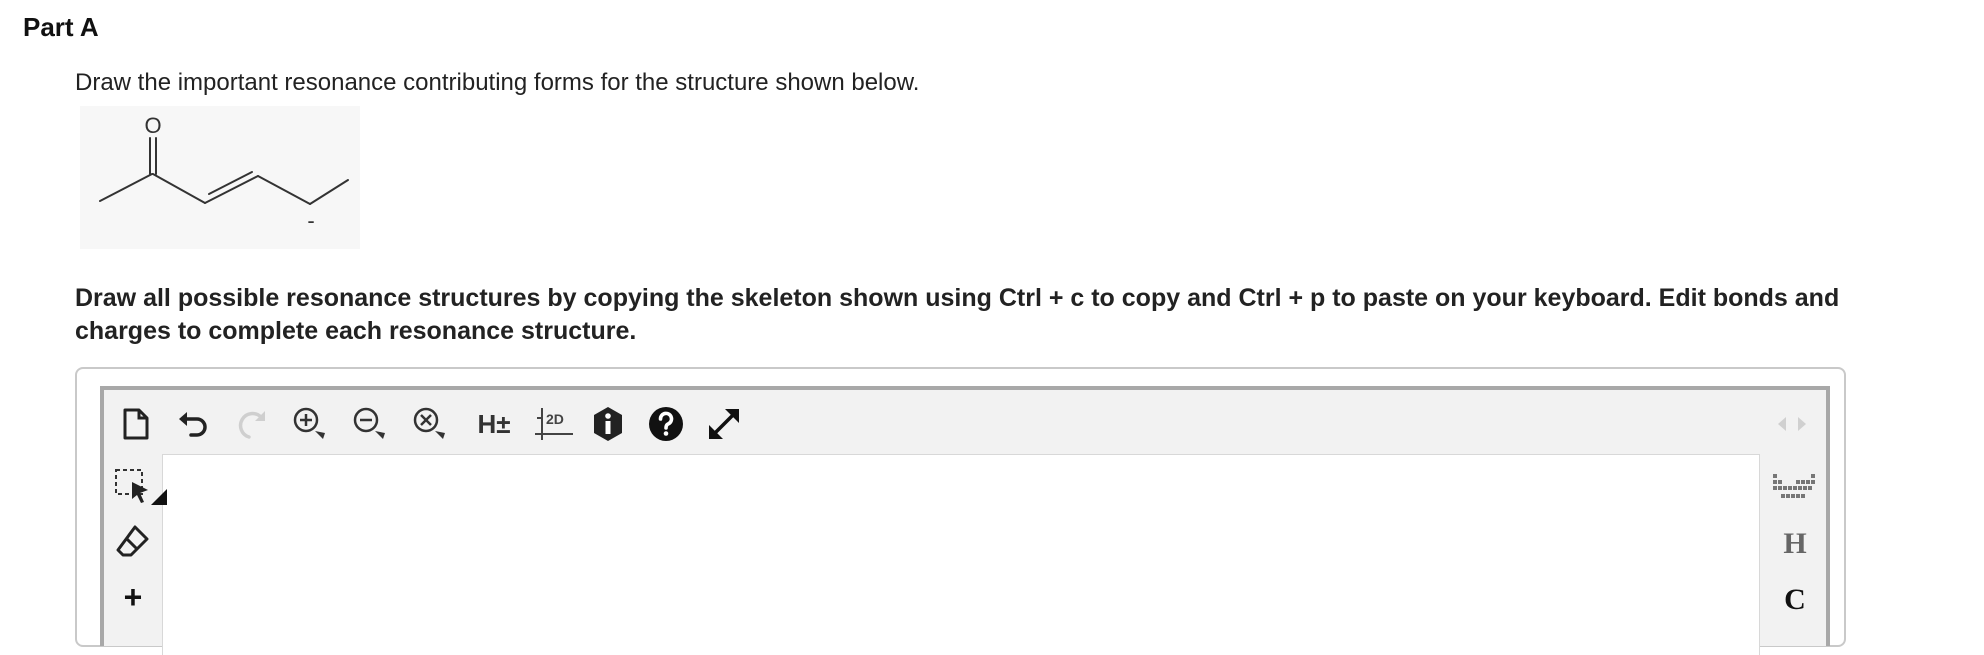 The image size is (1984, 655). I want to click on info-icon, so click(608, 424).